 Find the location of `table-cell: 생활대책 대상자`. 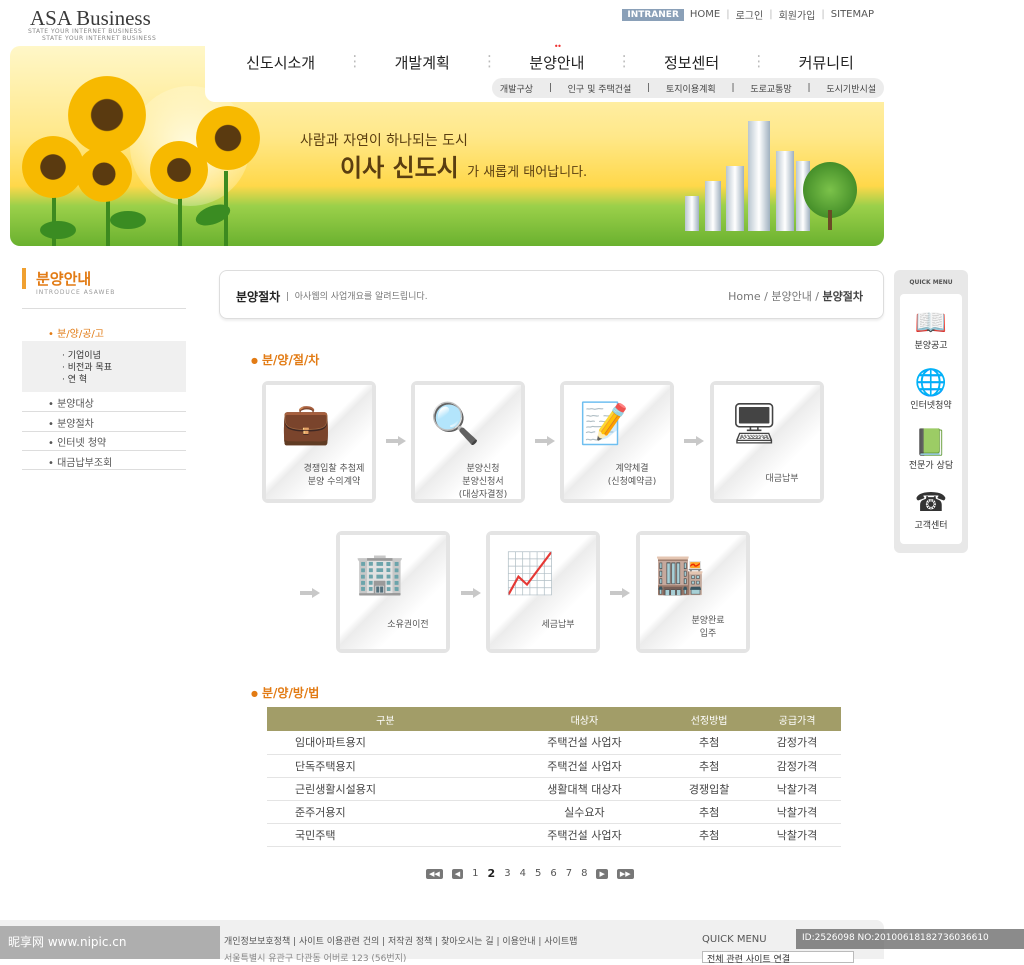

table-cell: 생활대책 대상자 is located at coordinates (584, 789).